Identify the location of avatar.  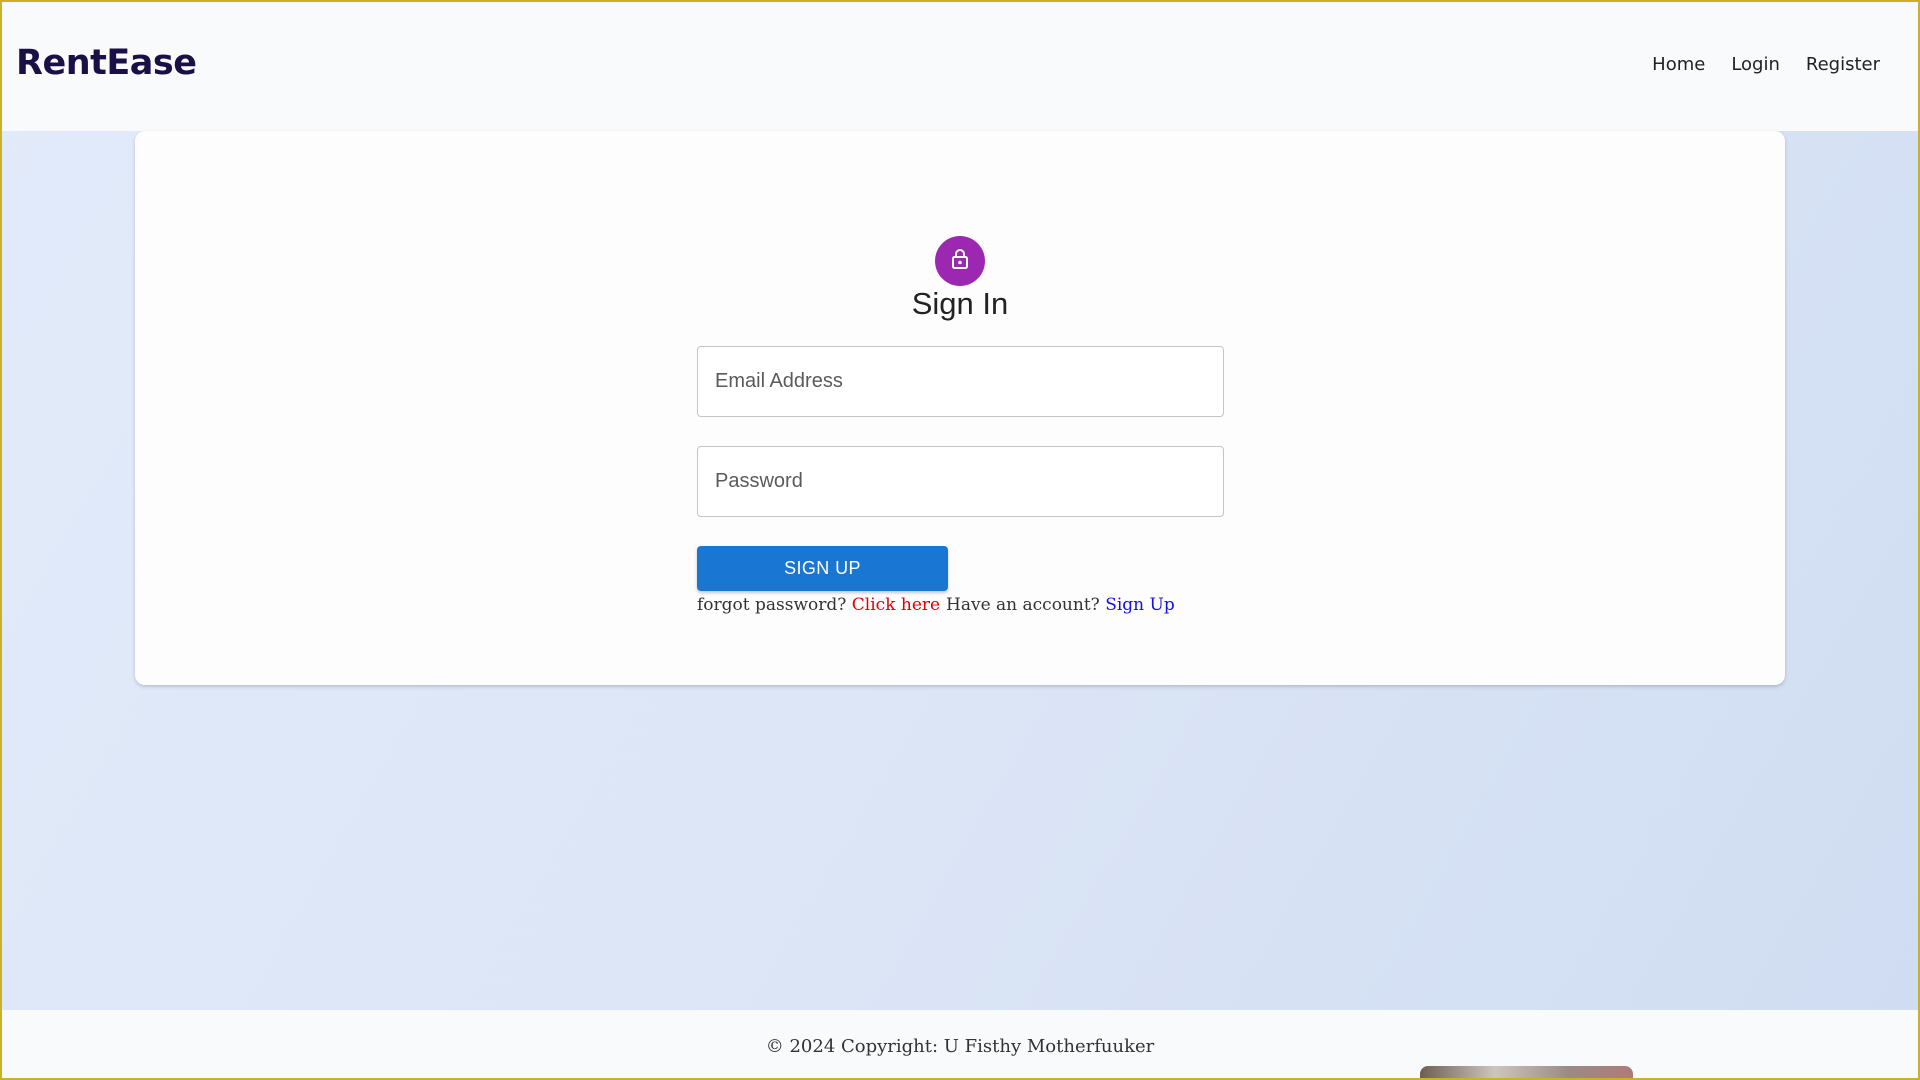
(960, 261).